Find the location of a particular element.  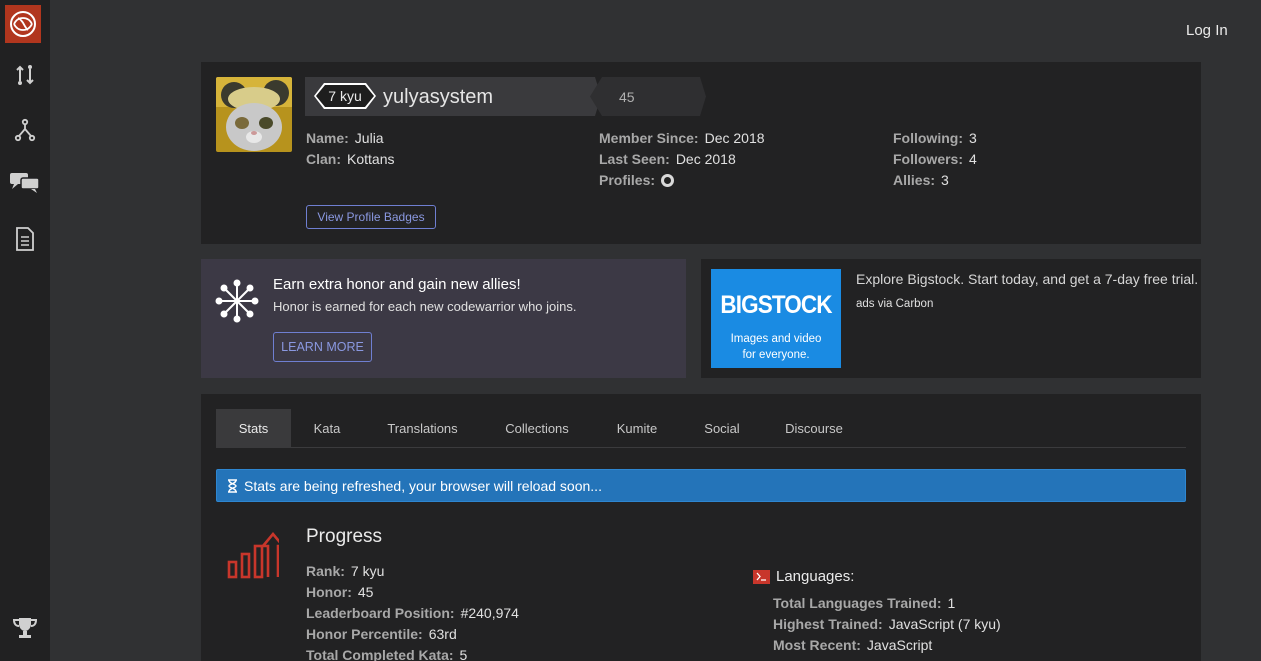

progress-rank: Rank: 7 kyu is located at coordinates (345, 571).